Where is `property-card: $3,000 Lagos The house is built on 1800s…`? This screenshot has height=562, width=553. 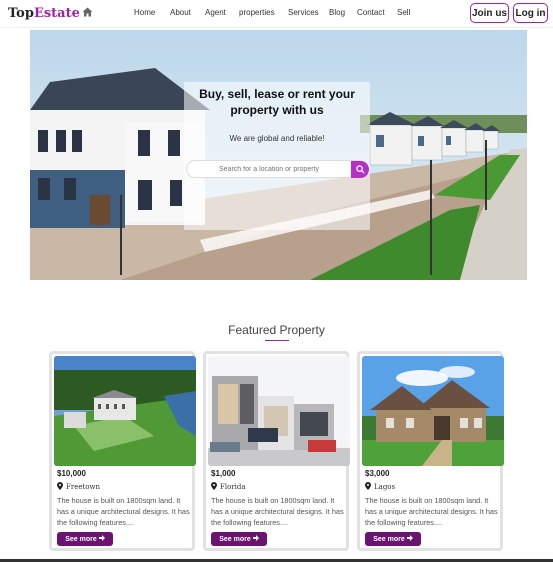 property-card: $3,000 Lagos The house is built on 1800s… is located at coordinates (430, 451).